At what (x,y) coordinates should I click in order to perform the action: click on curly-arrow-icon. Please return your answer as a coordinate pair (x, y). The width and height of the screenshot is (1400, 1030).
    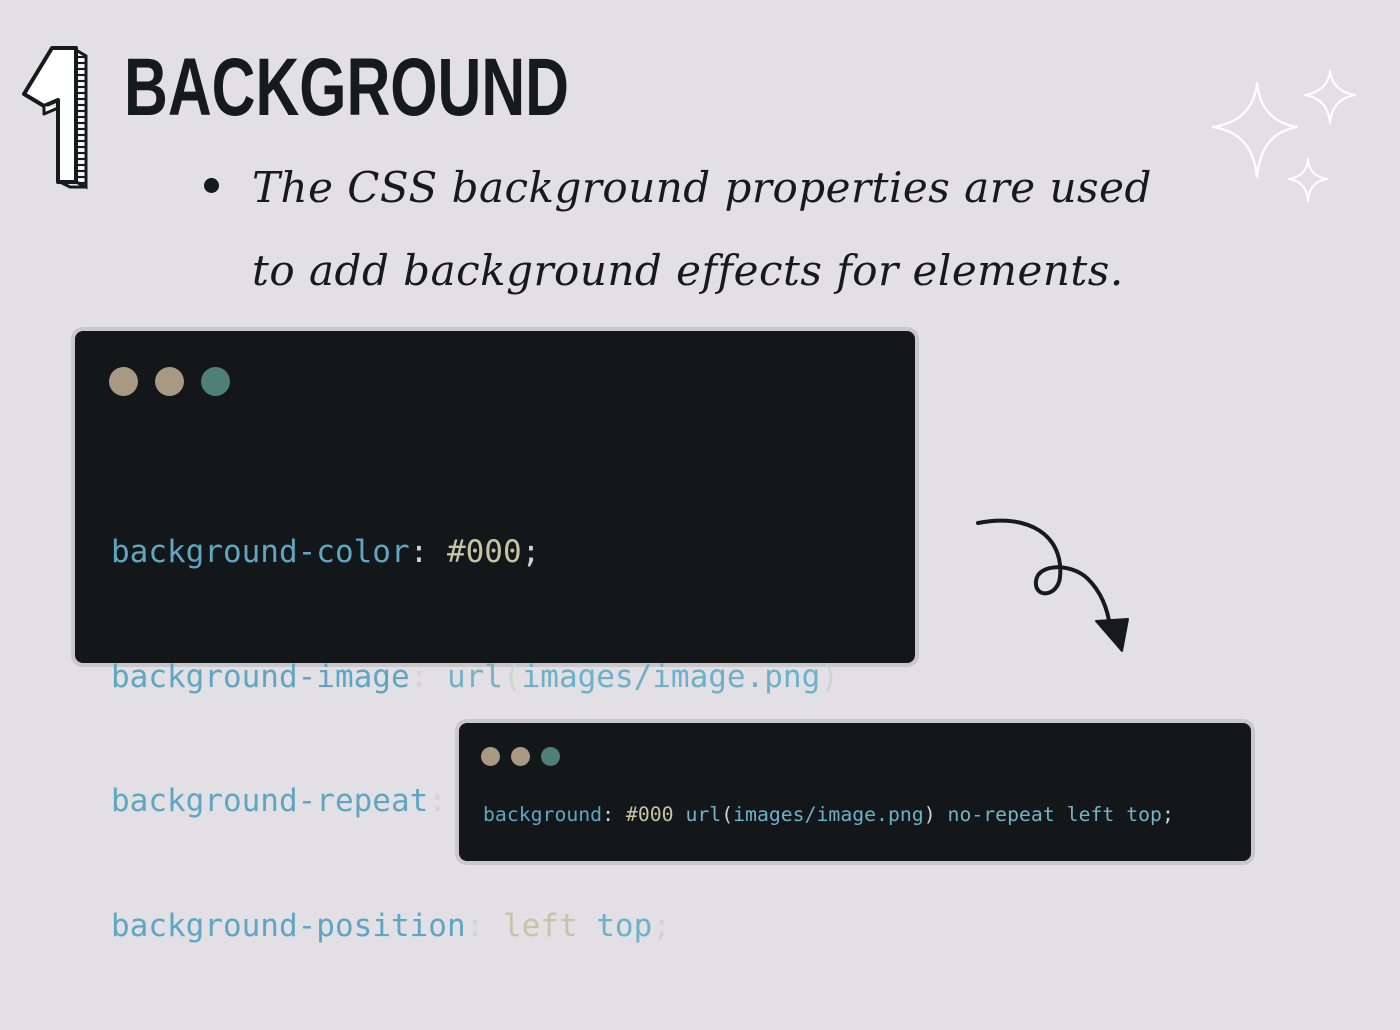
    Looking at the image, I should click on (1052, 585).